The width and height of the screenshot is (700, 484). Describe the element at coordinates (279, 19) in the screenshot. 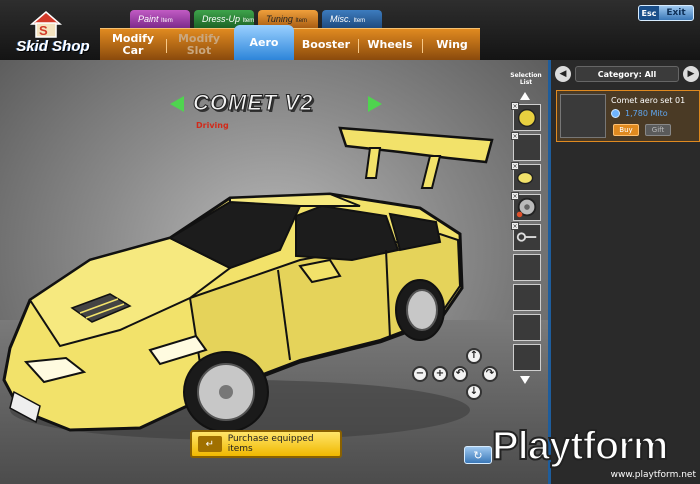

I see `tab-tuning-label: Tuning` at that location.